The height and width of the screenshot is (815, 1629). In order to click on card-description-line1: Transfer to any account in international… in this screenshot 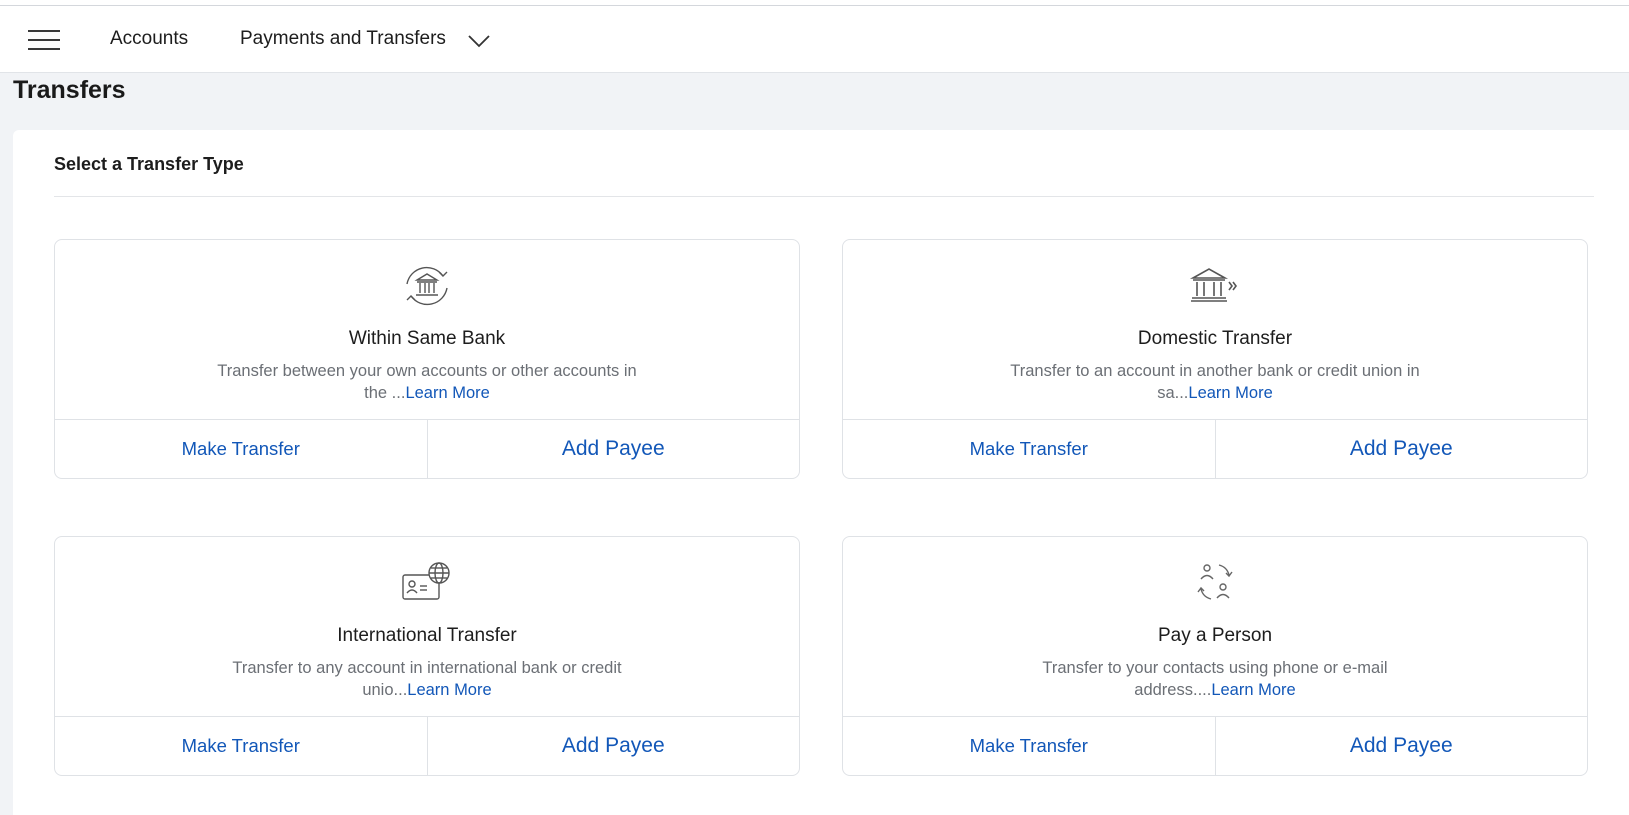, I will do `click(427, 668)`.